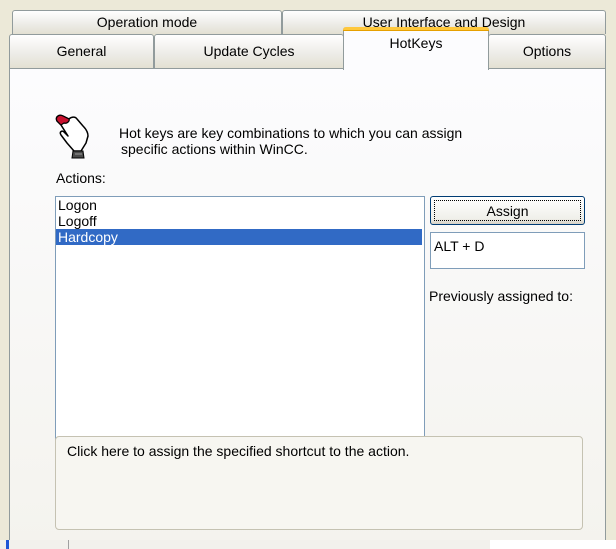  I want to click on previously-assigned-label: Previously assigned to:, so click(501, 296).